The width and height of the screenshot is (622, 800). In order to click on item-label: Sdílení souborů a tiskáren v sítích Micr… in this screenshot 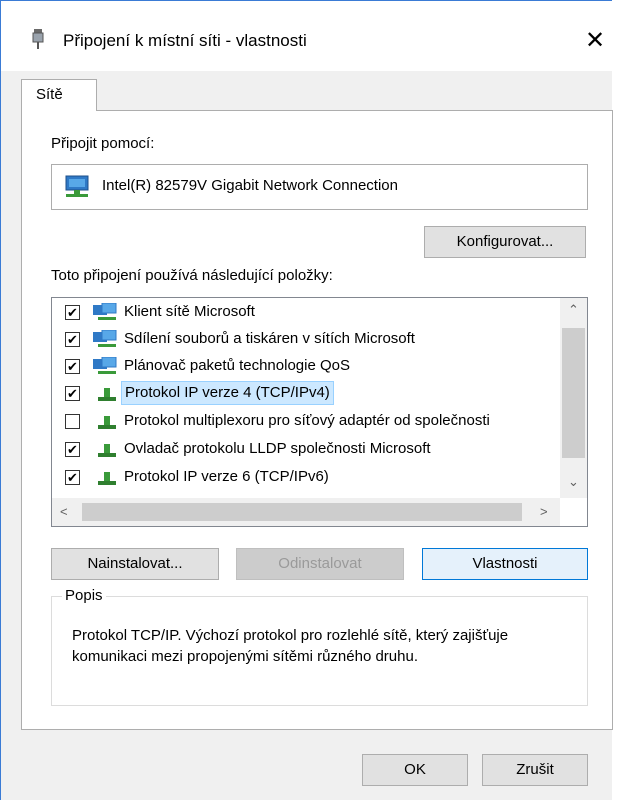, I will do `click(269, 338)`.